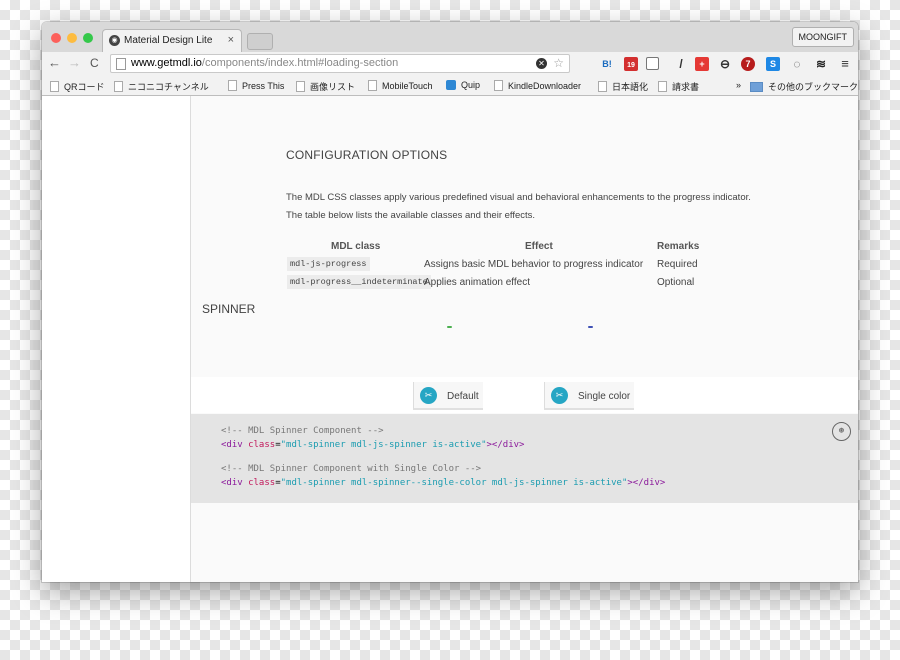 The height and width of the screenshot is (660, 900). I want to click on ublock-icon: 7, so click(748, 64).